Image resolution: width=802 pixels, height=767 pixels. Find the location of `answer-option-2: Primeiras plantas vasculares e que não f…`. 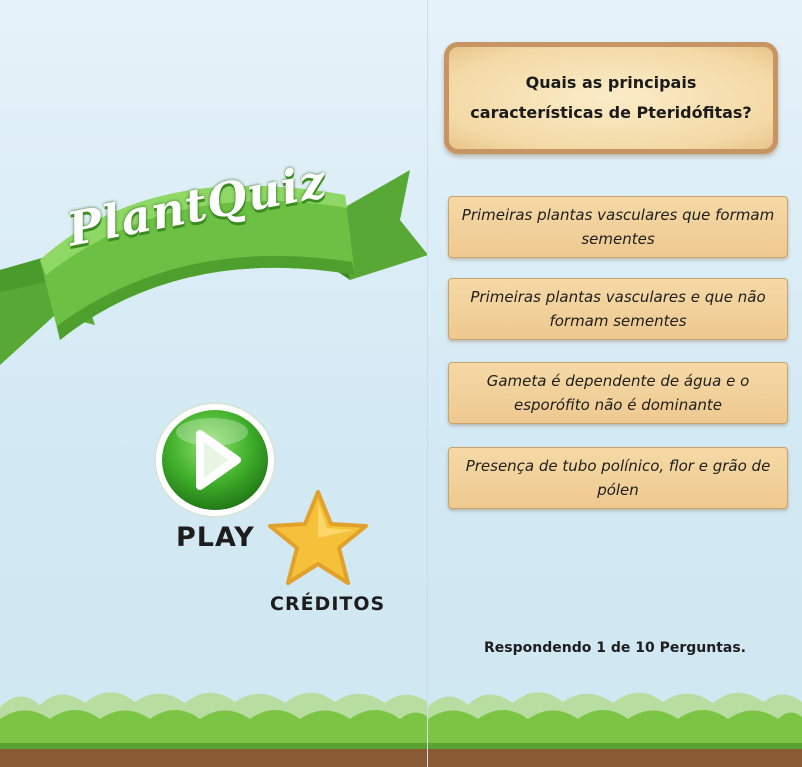

answer-option-2: Primeiras plantas vasculares e que não f… is located at coordinates (618, 309).